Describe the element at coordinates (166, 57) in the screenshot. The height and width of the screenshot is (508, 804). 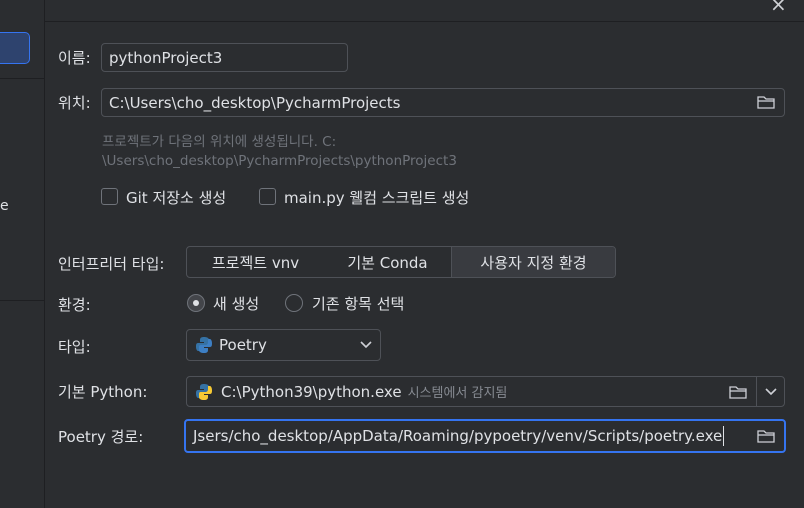
I see `name-value: pythonProject3` at that location.